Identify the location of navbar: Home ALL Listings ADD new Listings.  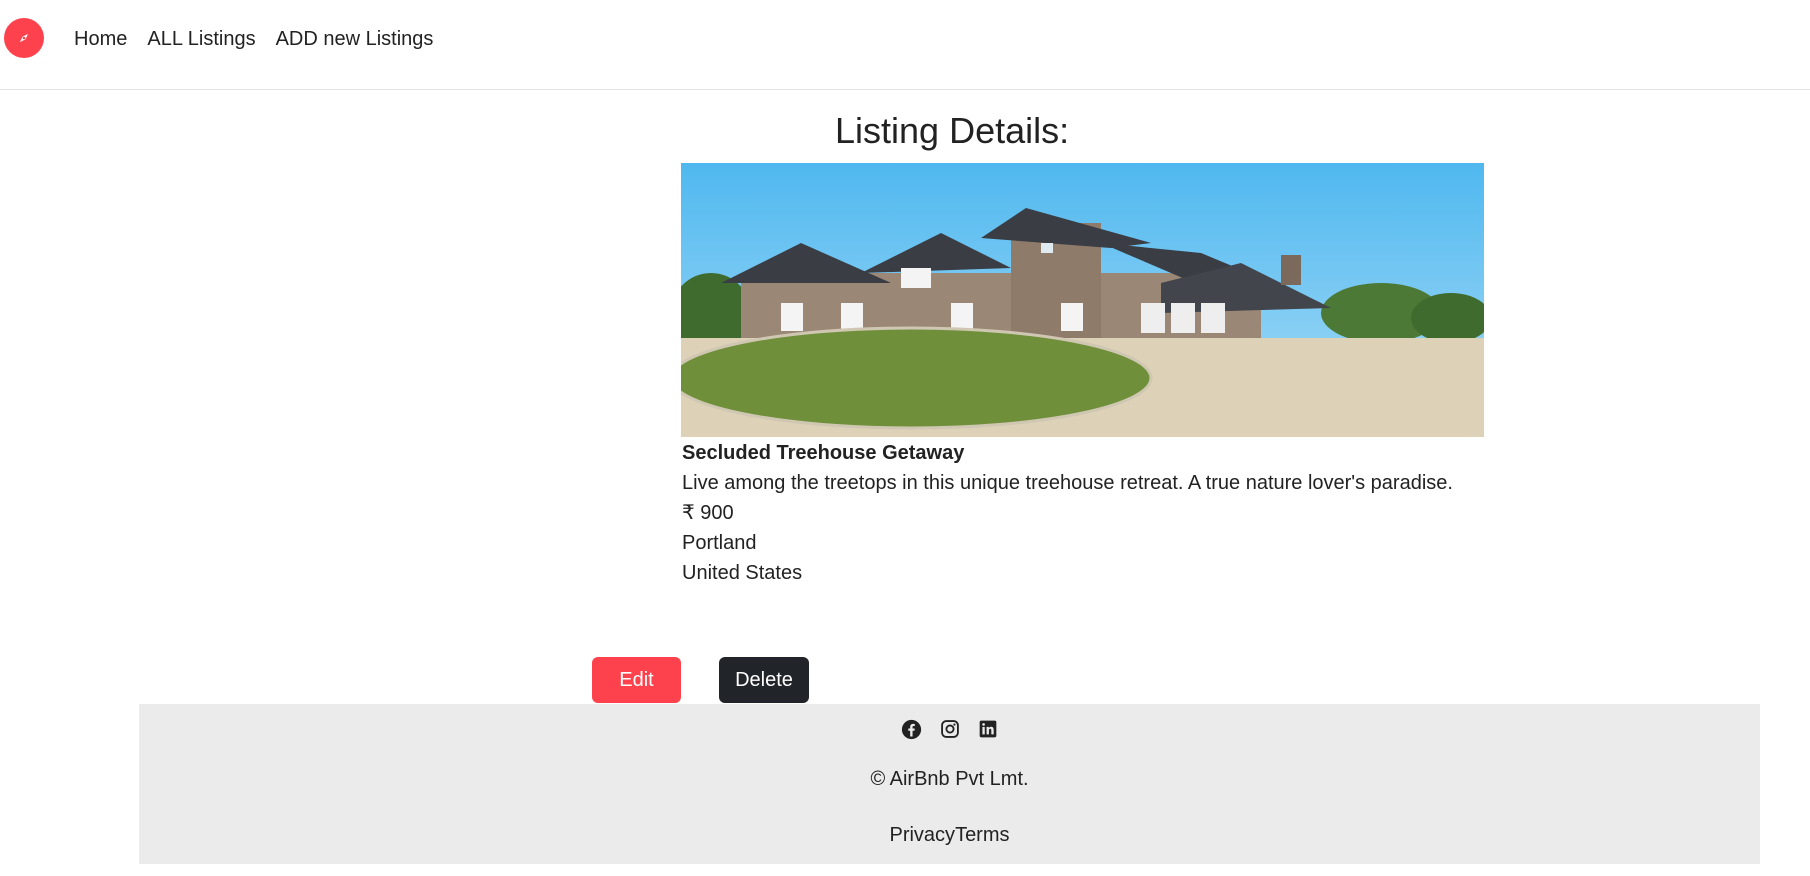
(905, 45).